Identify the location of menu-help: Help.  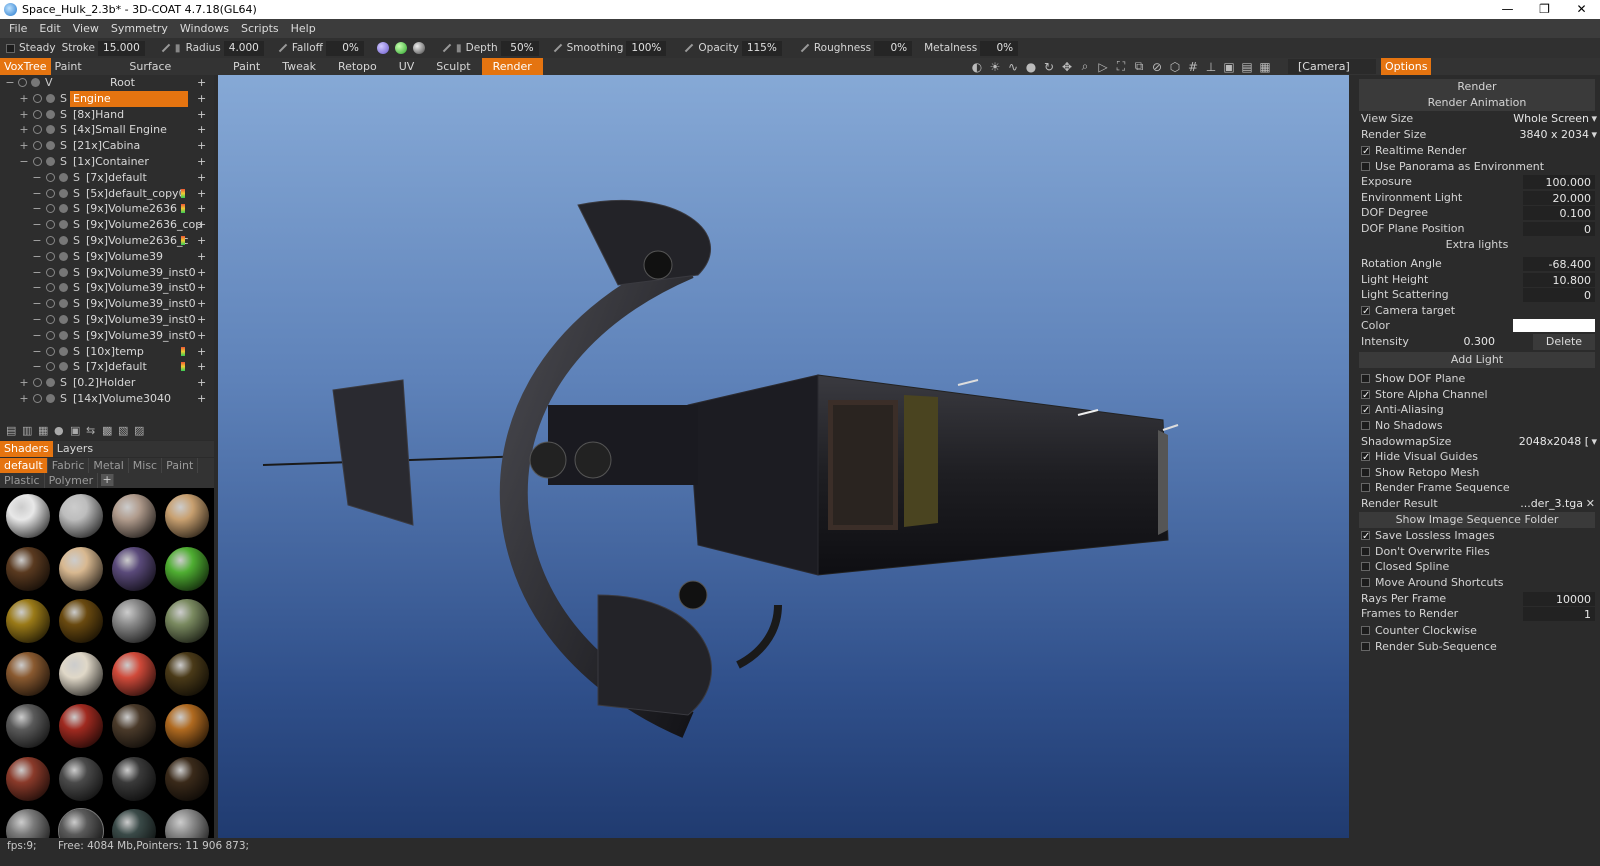
(303, 28).